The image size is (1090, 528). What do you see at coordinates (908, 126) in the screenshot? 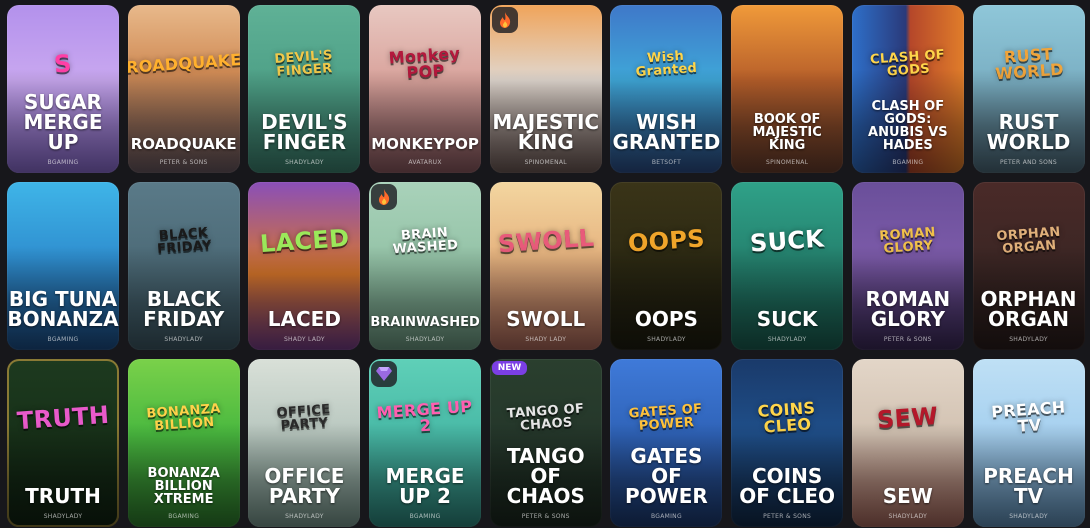
I see `game-title: Clash of Gods: Anubis vs Hades` at bounding box center [908, 126].